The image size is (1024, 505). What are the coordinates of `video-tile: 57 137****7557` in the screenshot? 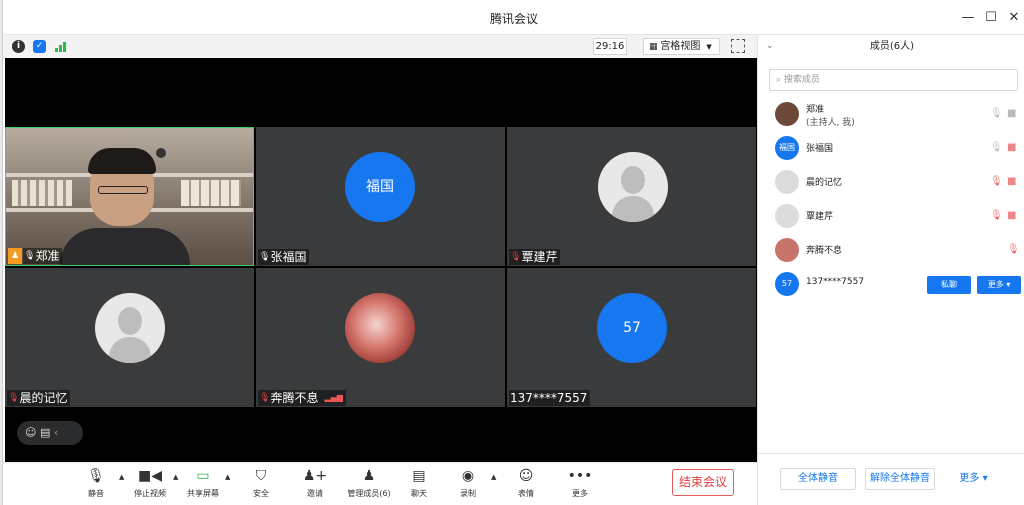 It's located at (631, 337).